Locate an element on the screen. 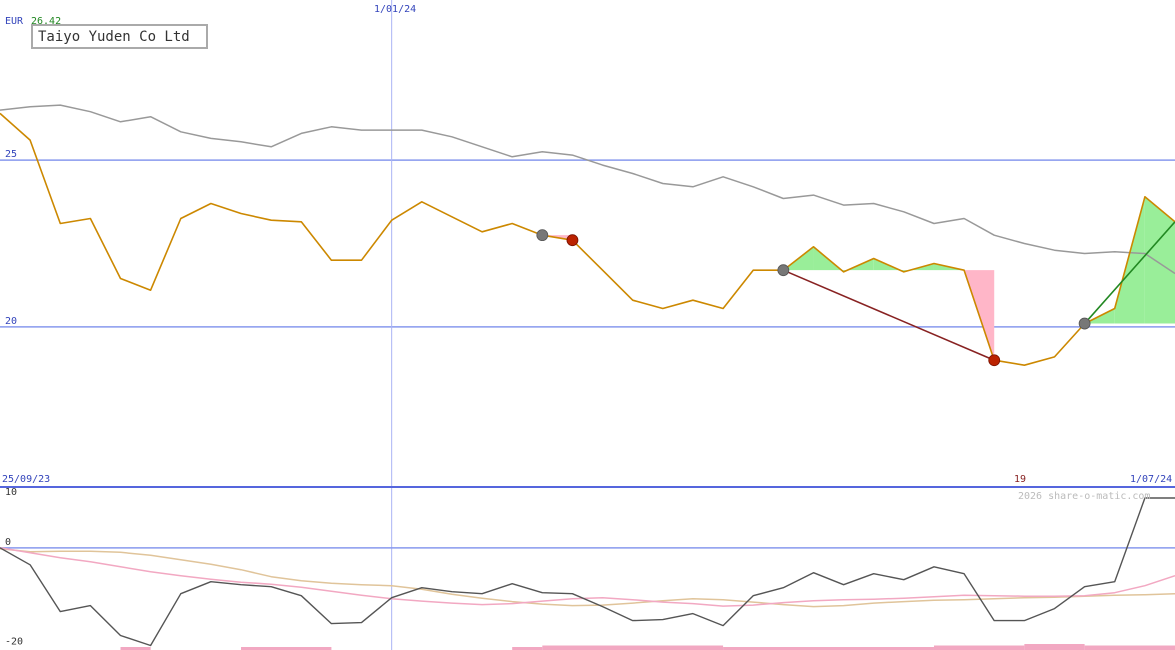 Image resolution: width=1175 pixels, height=650 pixels. date-end-label: 1/07/24 is located at coordinates (1151, 479).